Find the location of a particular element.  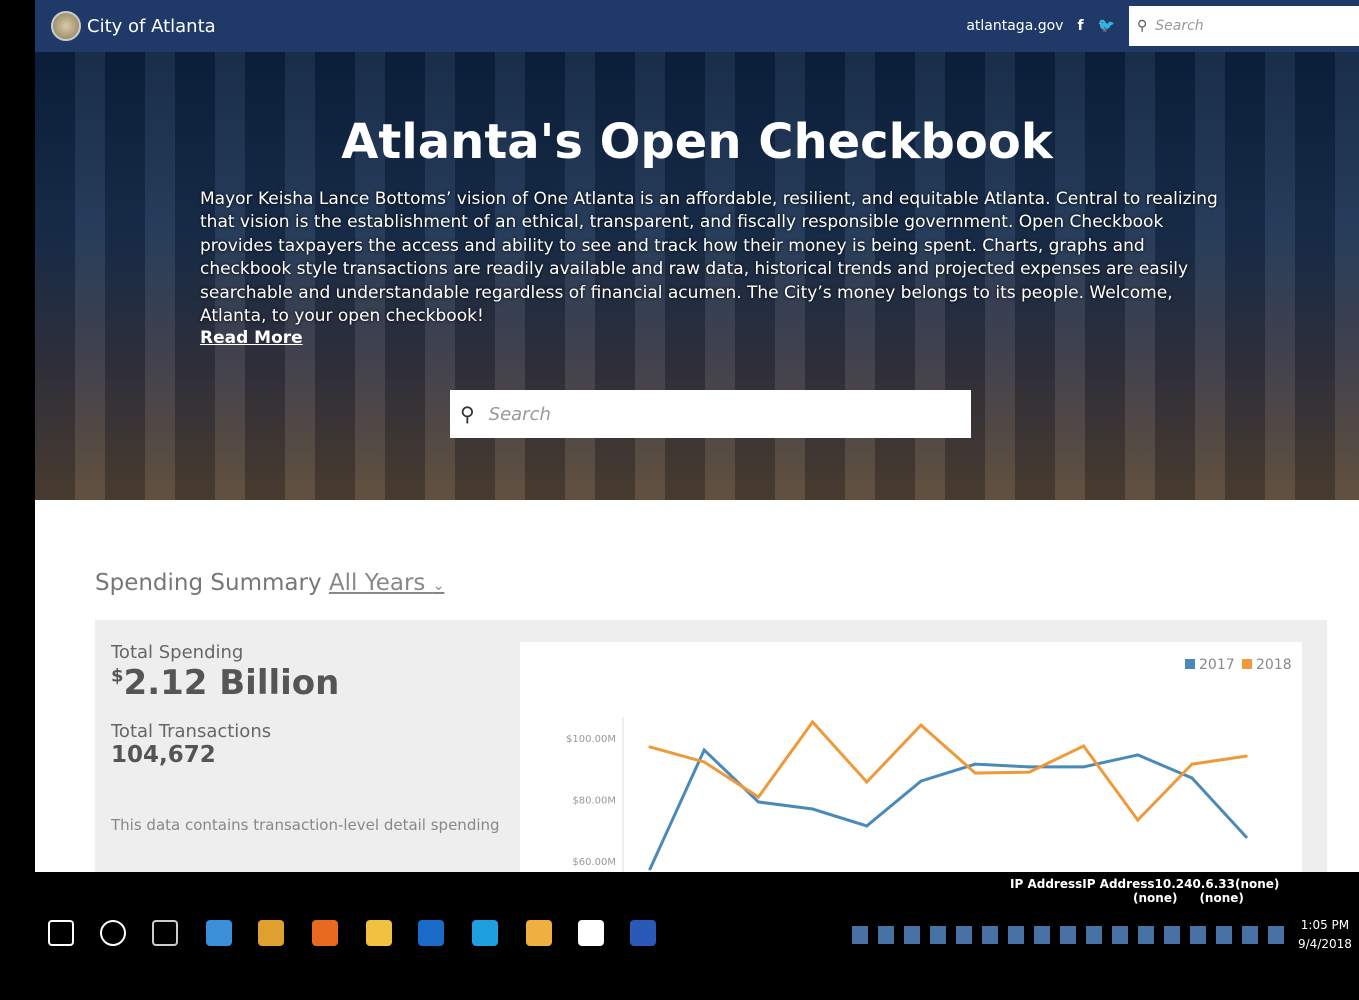

spending-chart: $100.00M $80.00M $60.00M 2017 2018 is located at coordinates (911, 757).